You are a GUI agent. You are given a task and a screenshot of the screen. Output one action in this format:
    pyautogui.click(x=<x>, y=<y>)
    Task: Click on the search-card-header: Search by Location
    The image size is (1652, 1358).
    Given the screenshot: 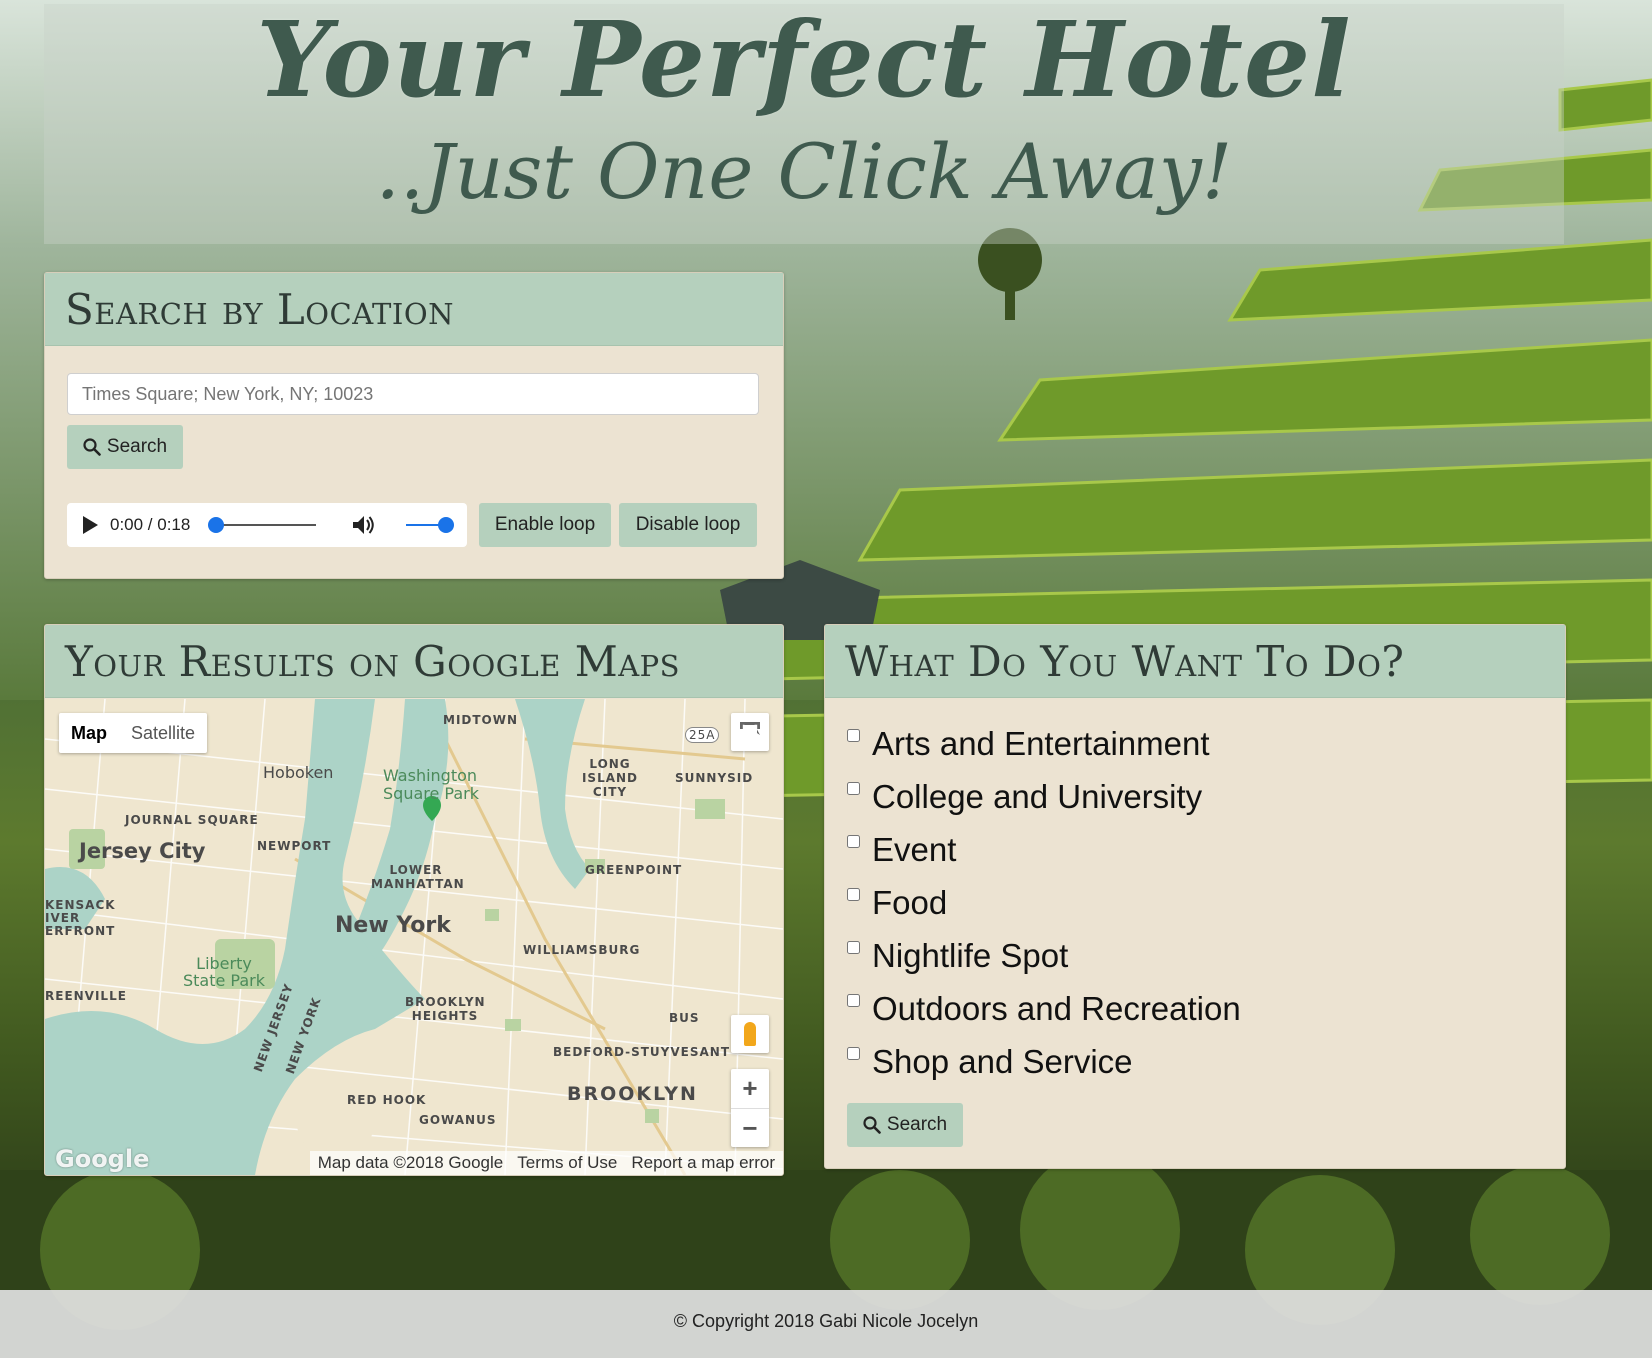 What is the action you would take?
    pyautogui.click(x=414, y=309)
    